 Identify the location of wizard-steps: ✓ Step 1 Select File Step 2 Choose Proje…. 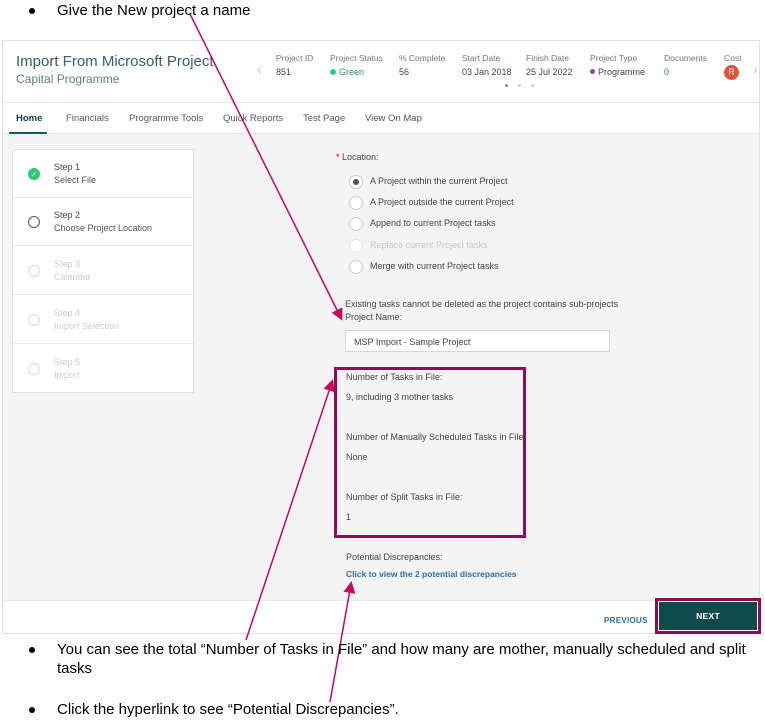
(103, 271).